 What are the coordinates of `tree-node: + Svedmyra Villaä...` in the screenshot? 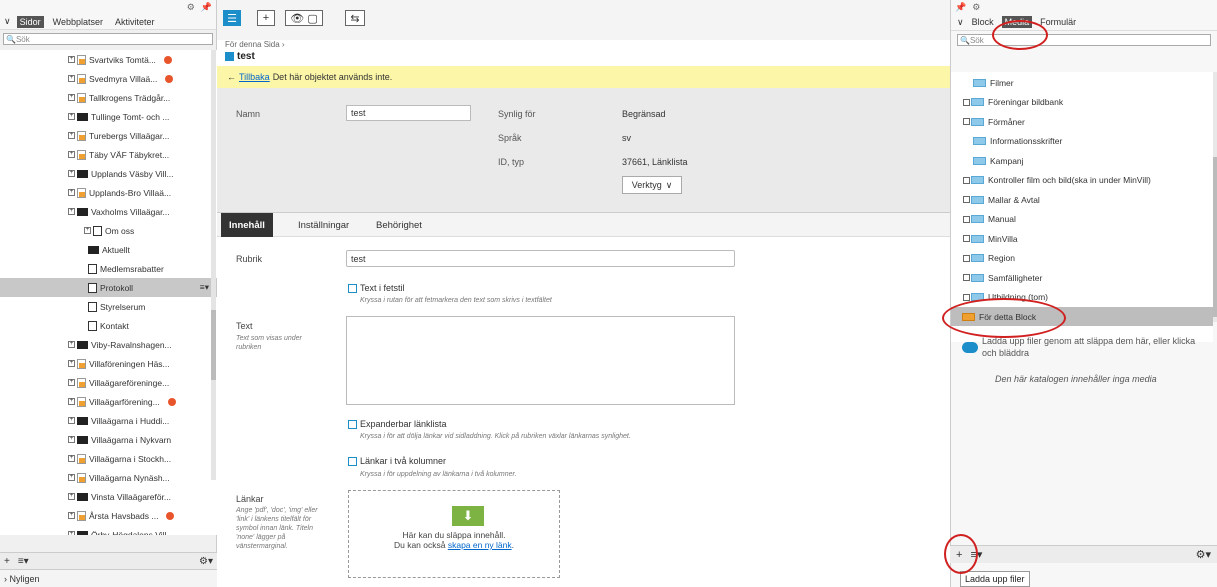 It's located at (108, 78).